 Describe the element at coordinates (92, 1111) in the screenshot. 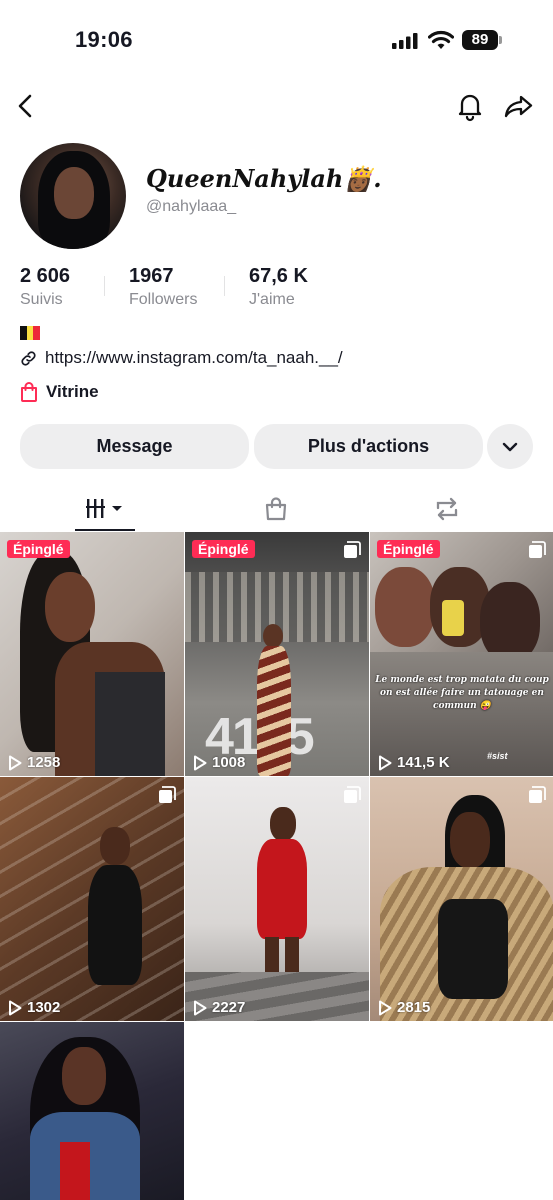

I see `video-tile` at that location.